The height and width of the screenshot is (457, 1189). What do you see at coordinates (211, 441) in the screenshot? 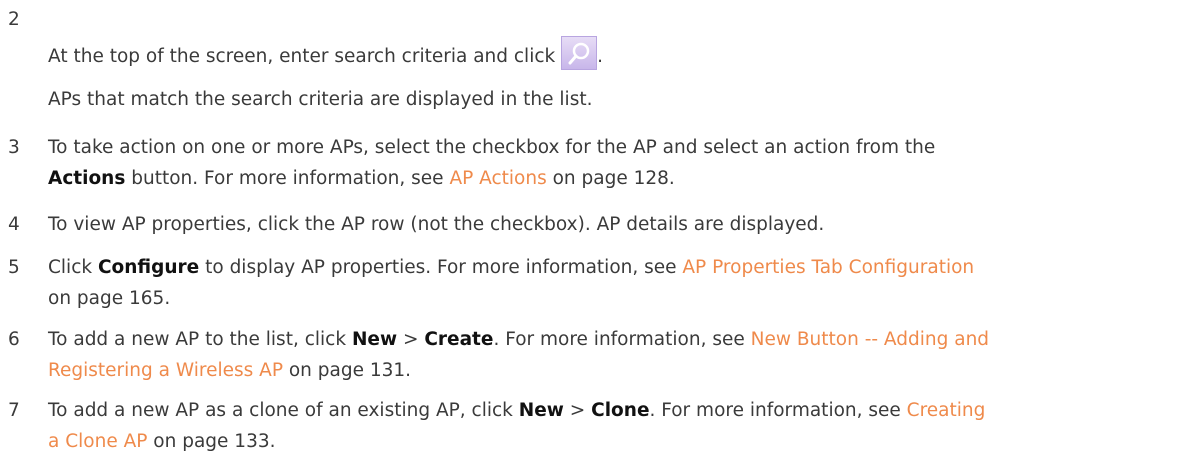
I see `step-text: on page 133.` at bounding box center [211, 441].